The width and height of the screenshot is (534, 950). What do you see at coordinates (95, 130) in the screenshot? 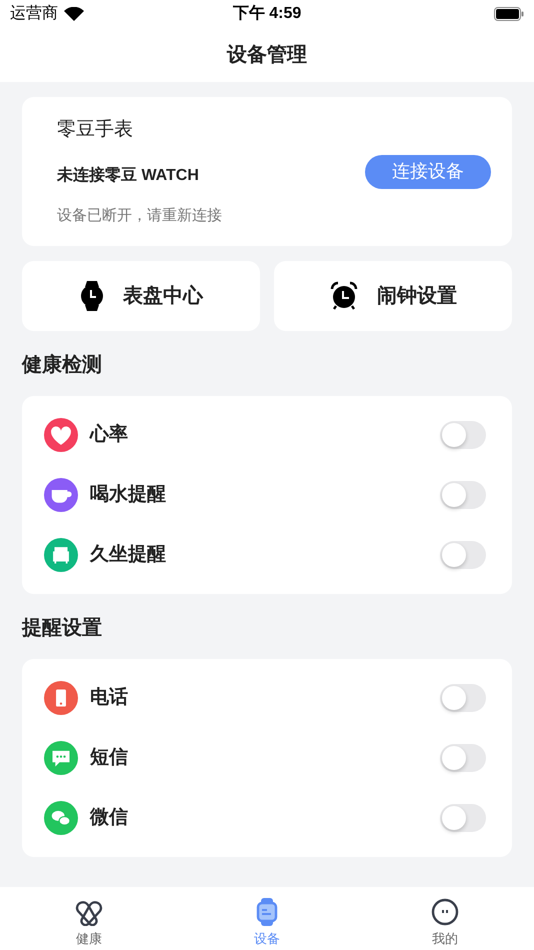
I see `device-name: 零豆手表` at bounding box center [95, 130].